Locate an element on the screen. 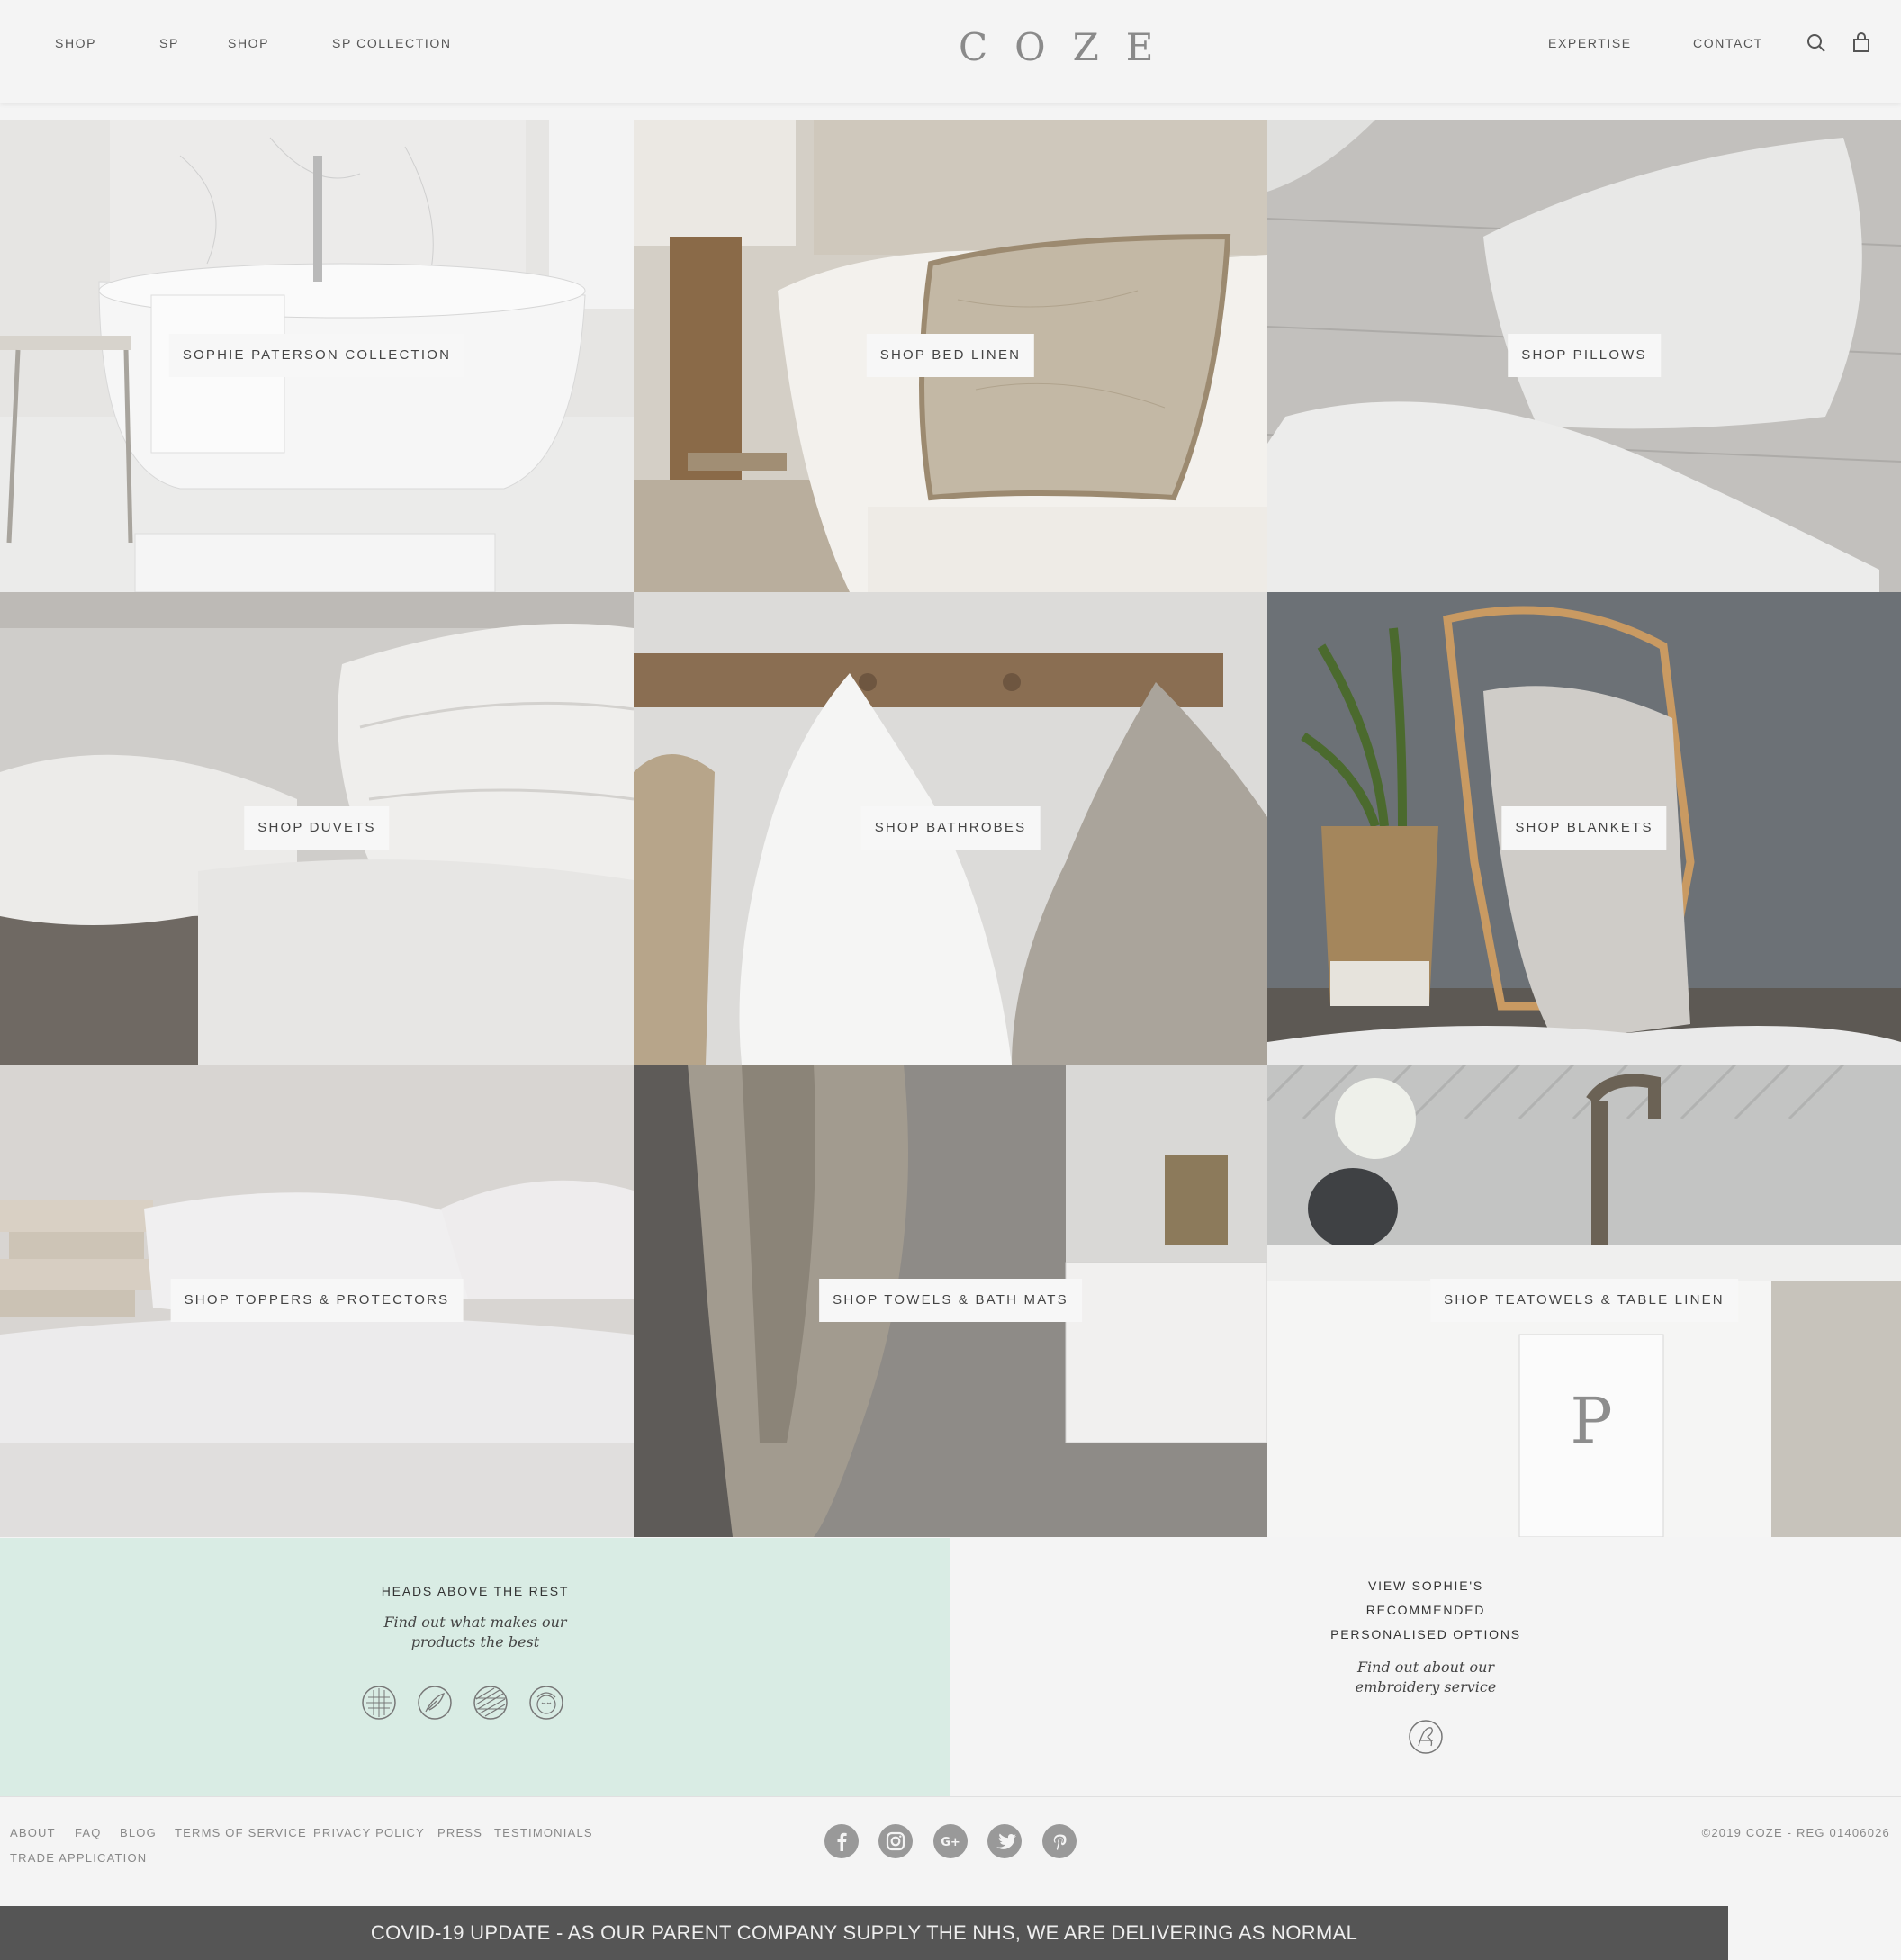 The height and width of the screenshot is (1960, 1901). tile-label: SHOP TOPPERS & PROTECTORS is located at coordinates (317, 1300).